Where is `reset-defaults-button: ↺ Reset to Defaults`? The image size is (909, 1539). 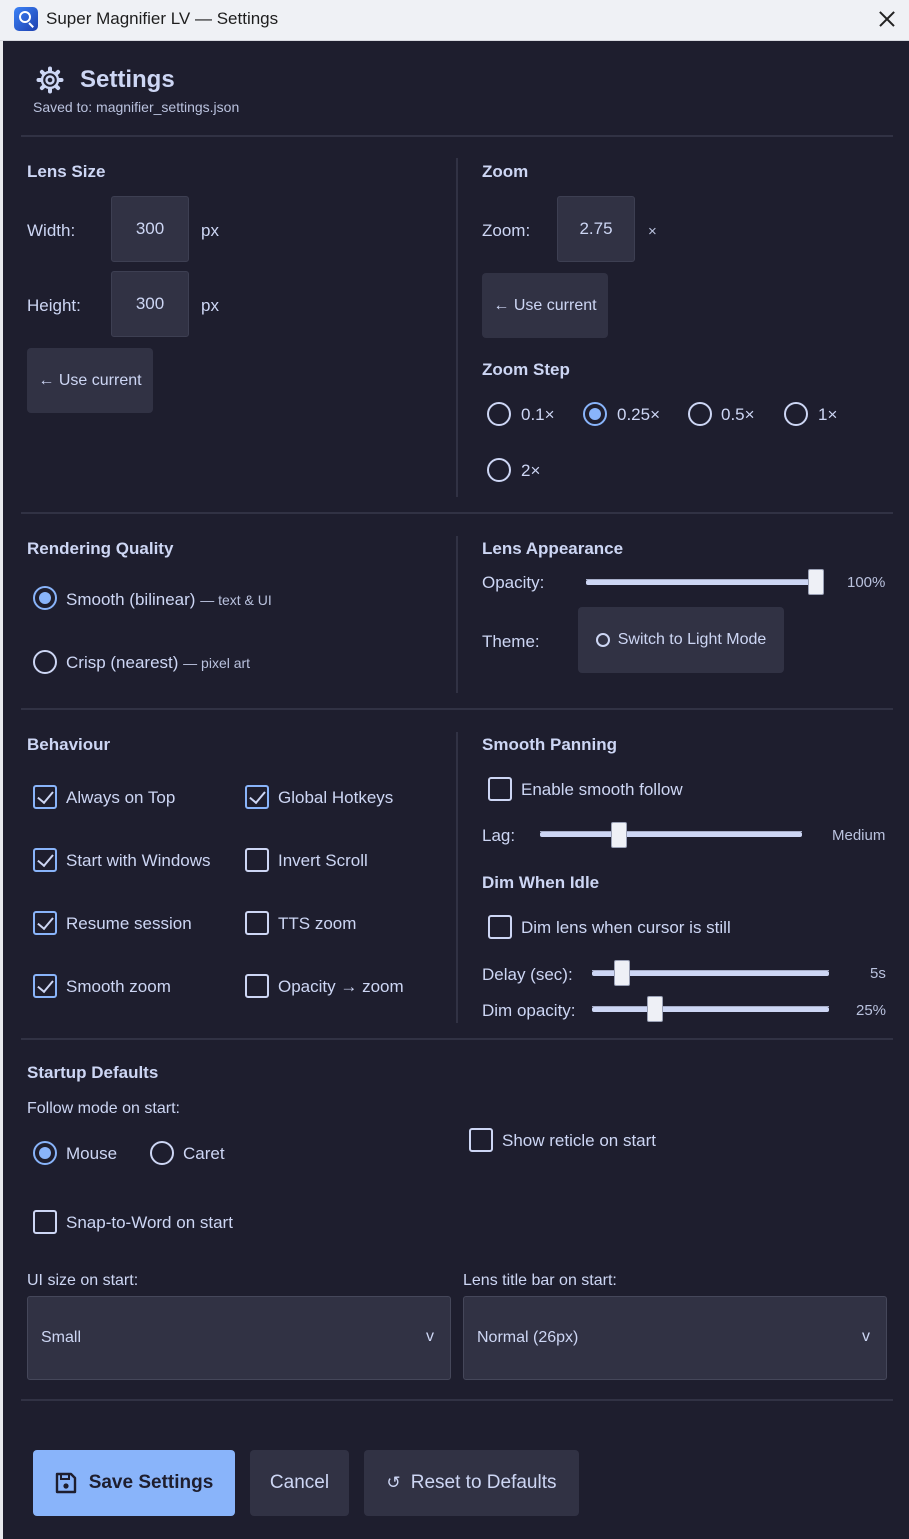
reset-defaults-button: ↺ Reset to Defaults is located at coordinates (471, 1483).